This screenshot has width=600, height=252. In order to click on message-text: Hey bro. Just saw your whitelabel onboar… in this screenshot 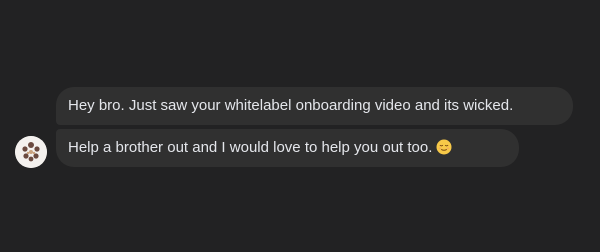, I will do `click(291, 105)`.